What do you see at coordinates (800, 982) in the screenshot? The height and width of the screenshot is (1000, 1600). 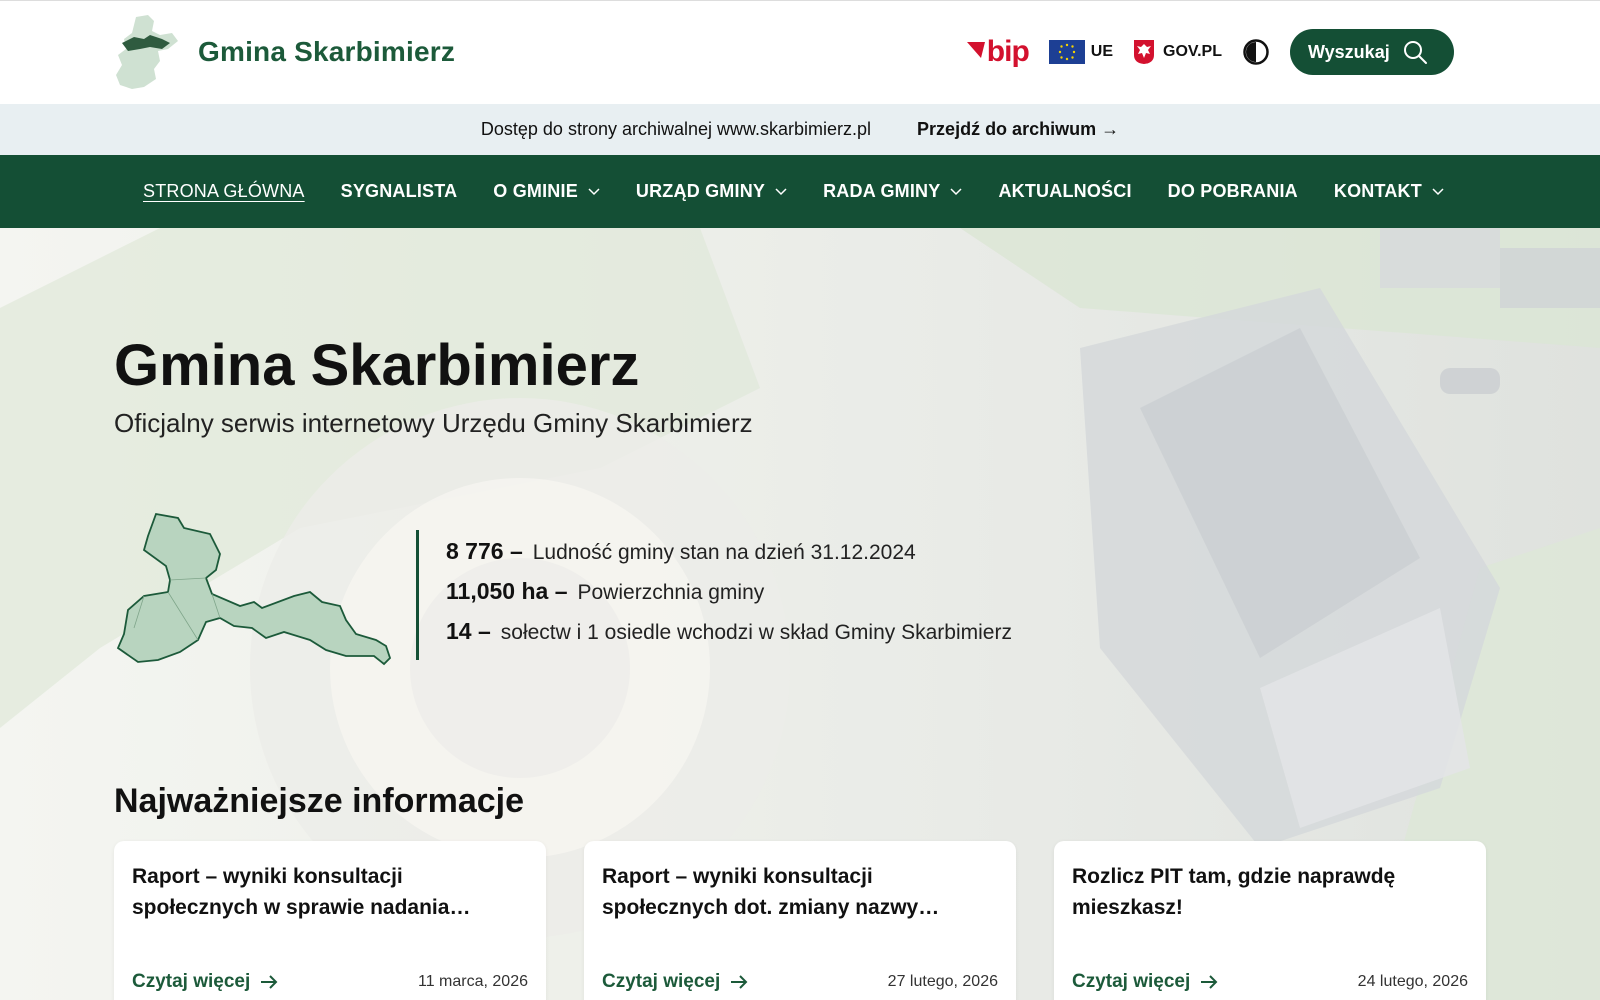 I see `news-card-footer: Czytaj więcej 27 lutego, 2026` at bounding box center [800, 982].